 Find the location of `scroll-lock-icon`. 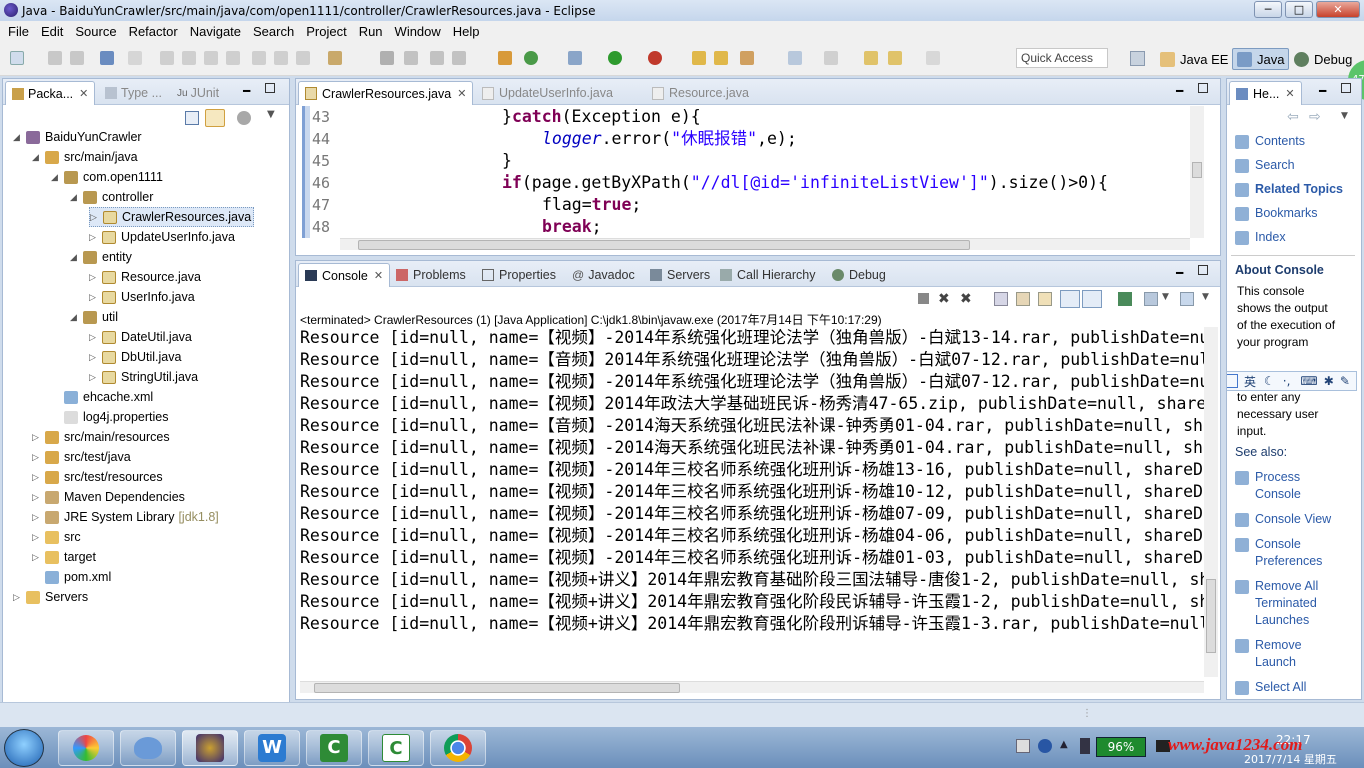

scroll-lock-icon is located at coordinates (1023, 299).